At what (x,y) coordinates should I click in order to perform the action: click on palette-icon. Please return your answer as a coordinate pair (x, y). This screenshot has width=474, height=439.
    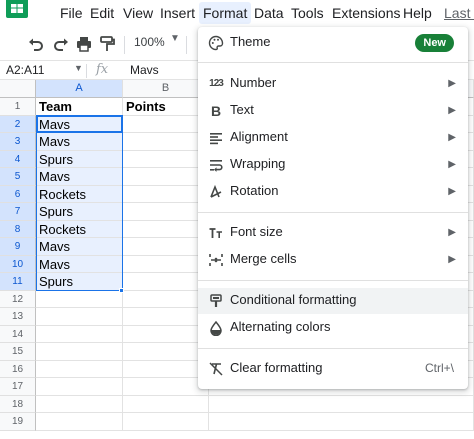
    Looking at the image, I should click on (216, 43).